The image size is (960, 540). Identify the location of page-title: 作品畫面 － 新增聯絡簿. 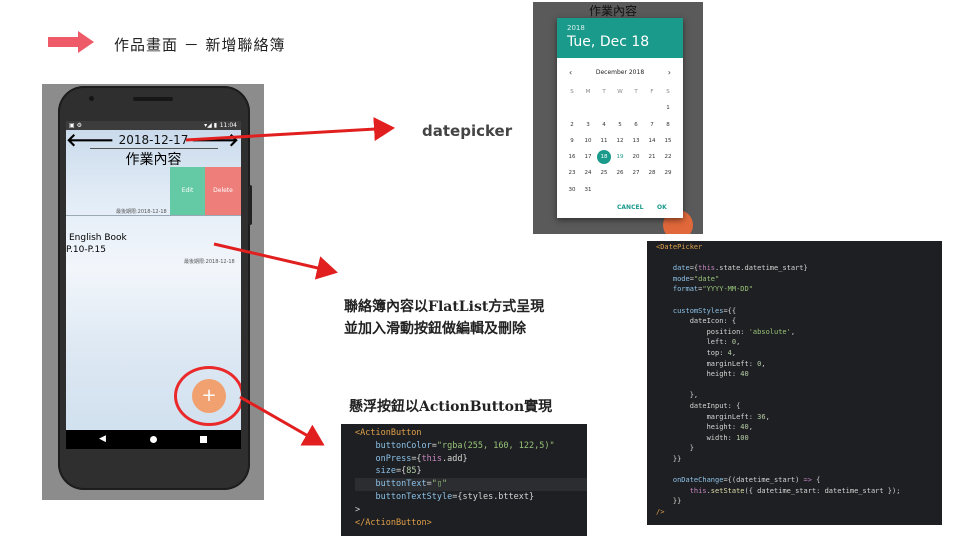
(200, 45).